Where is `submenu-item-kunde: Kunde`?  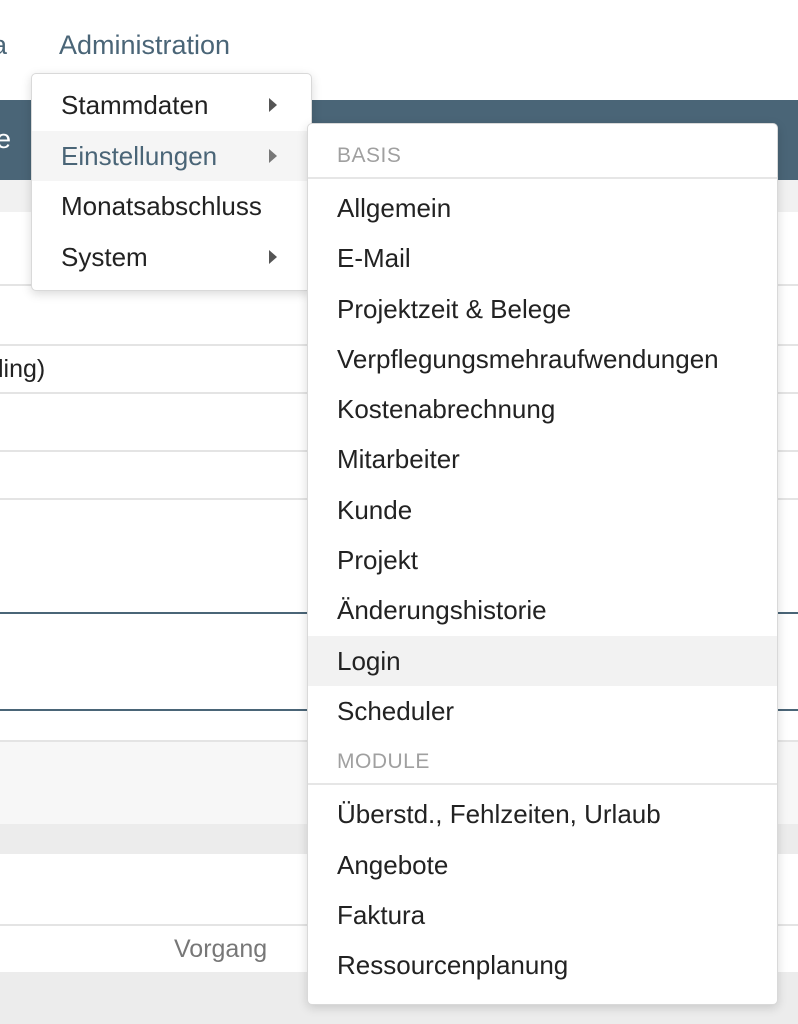 submenu-item-kunde: Kunde is located at coordinates (542, 510).